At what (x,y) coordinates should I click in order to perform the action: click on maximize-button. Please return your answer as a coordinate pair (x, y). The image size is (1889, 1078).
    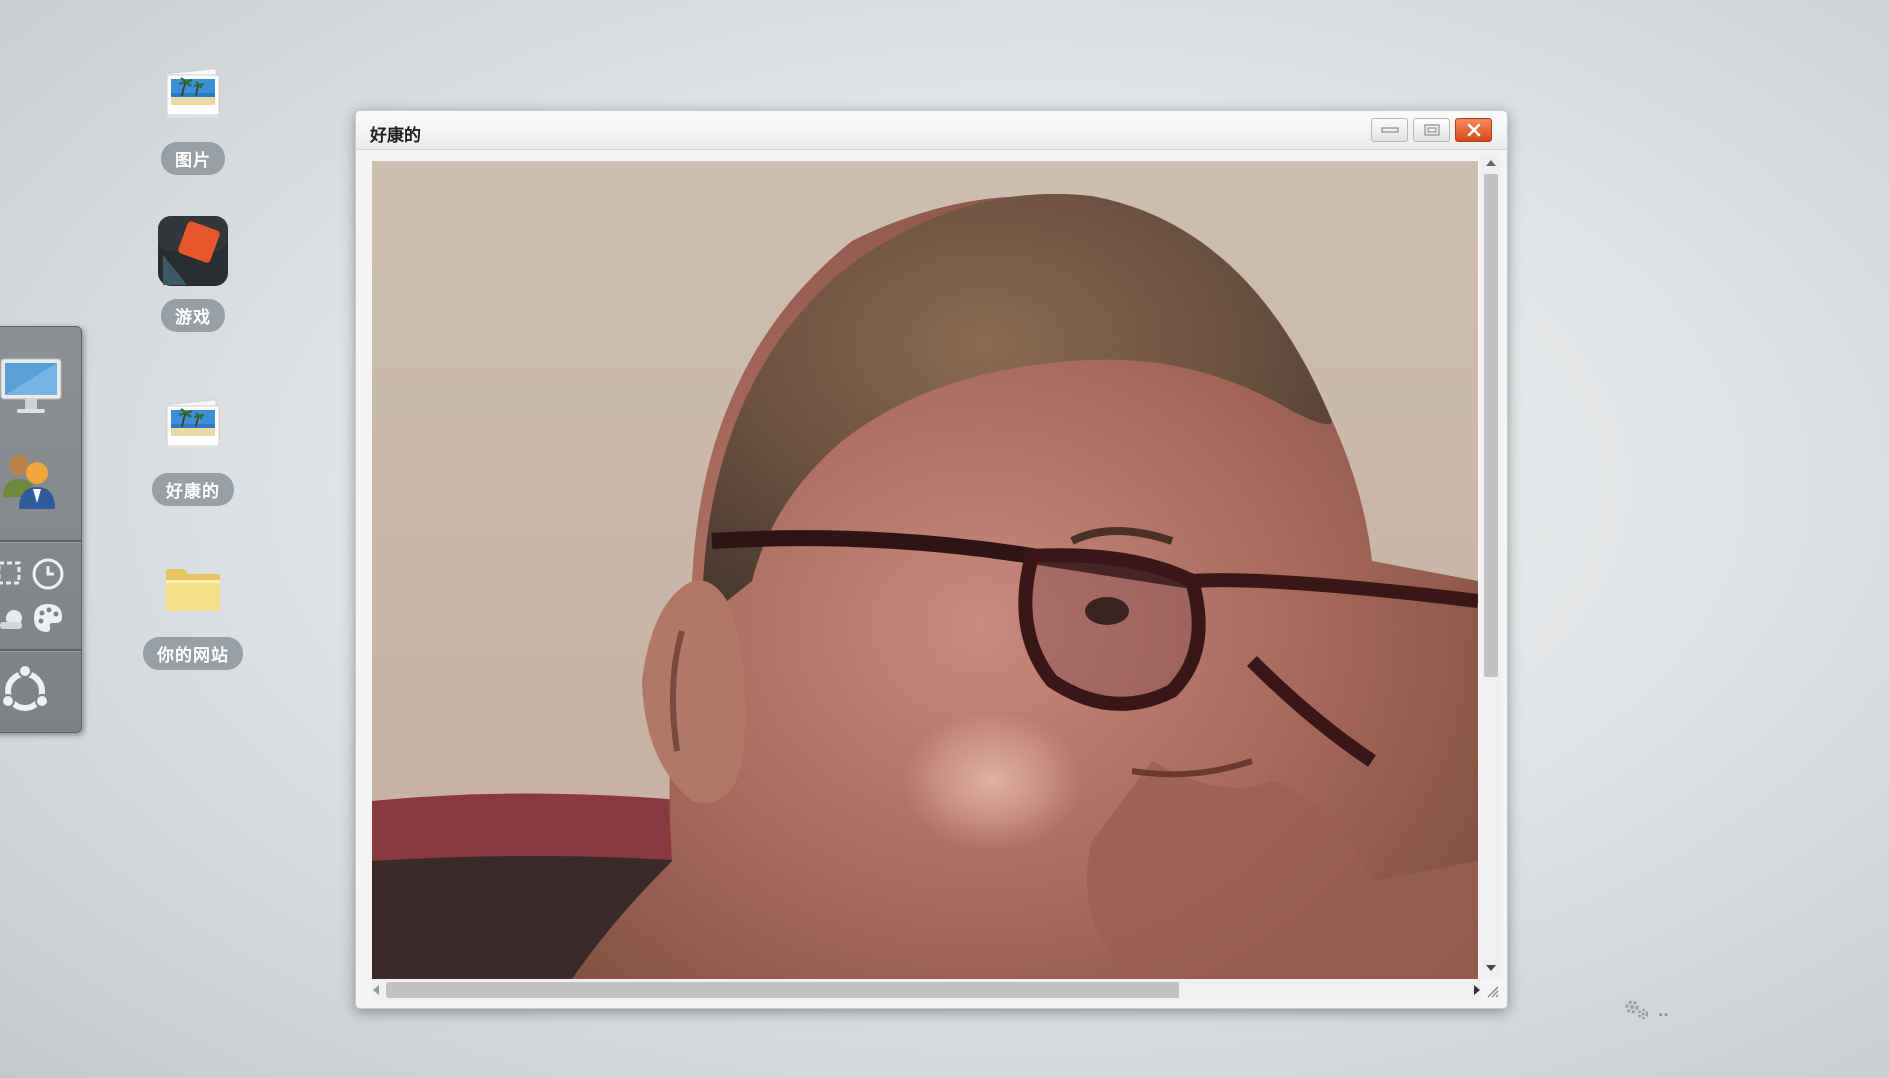
    Looking at the image, I should click on (1431, 130).